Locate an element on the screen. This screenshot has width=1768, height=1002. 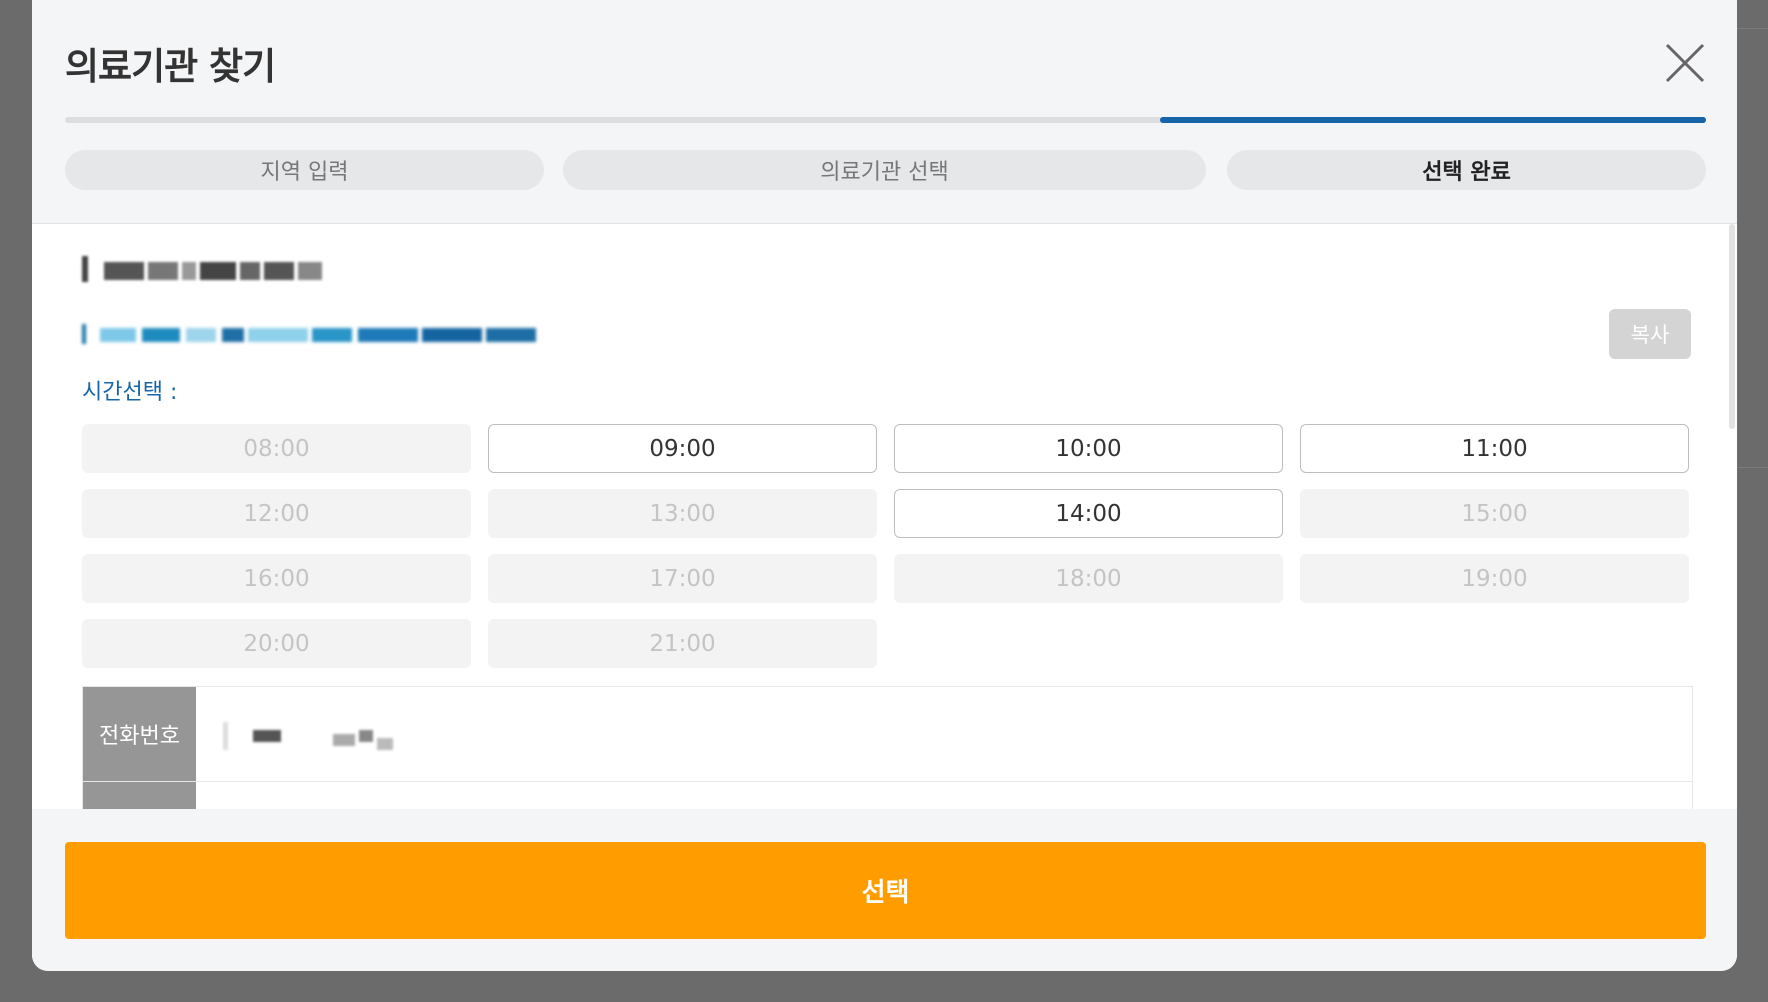
info-row-label is located at coordinates (139, 795).